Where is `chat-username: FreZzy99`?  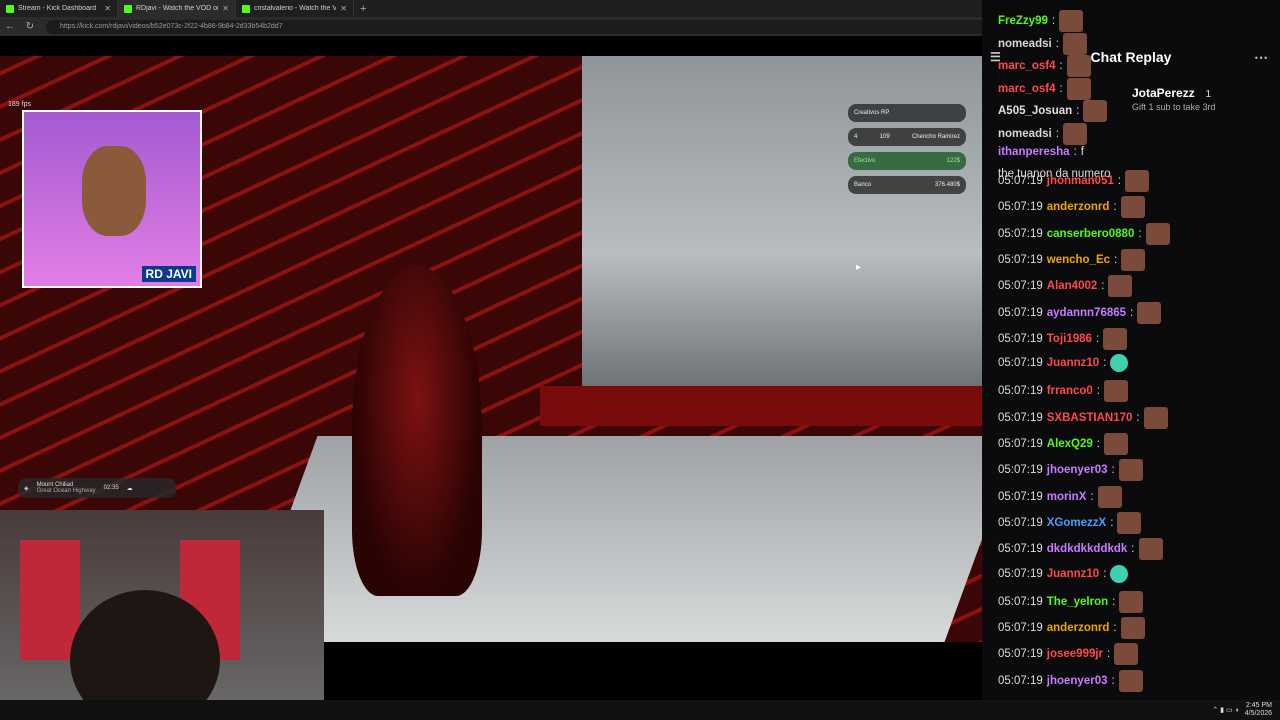
chat-username: FreZzy99 is located at coordinates (1023, 21).